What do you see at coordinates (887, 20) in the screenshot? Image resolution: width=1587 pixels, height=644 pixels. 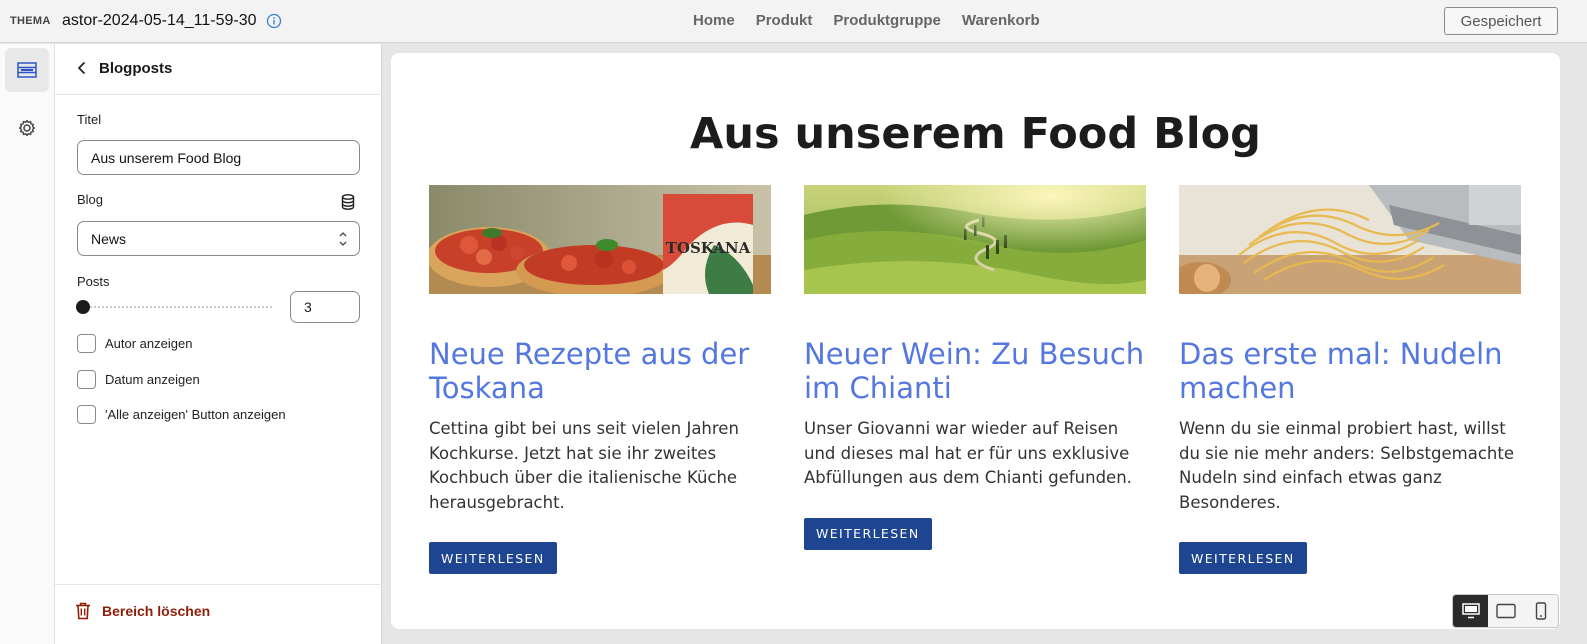 I see `nav-produktgruppe: Produktgruppe` at bounding box center [887, 20].